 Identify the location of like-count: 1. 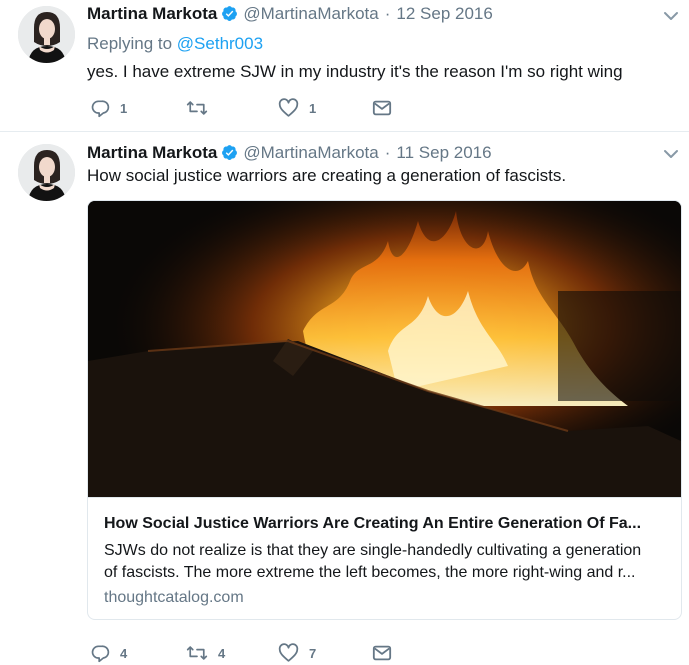
(313, 108).